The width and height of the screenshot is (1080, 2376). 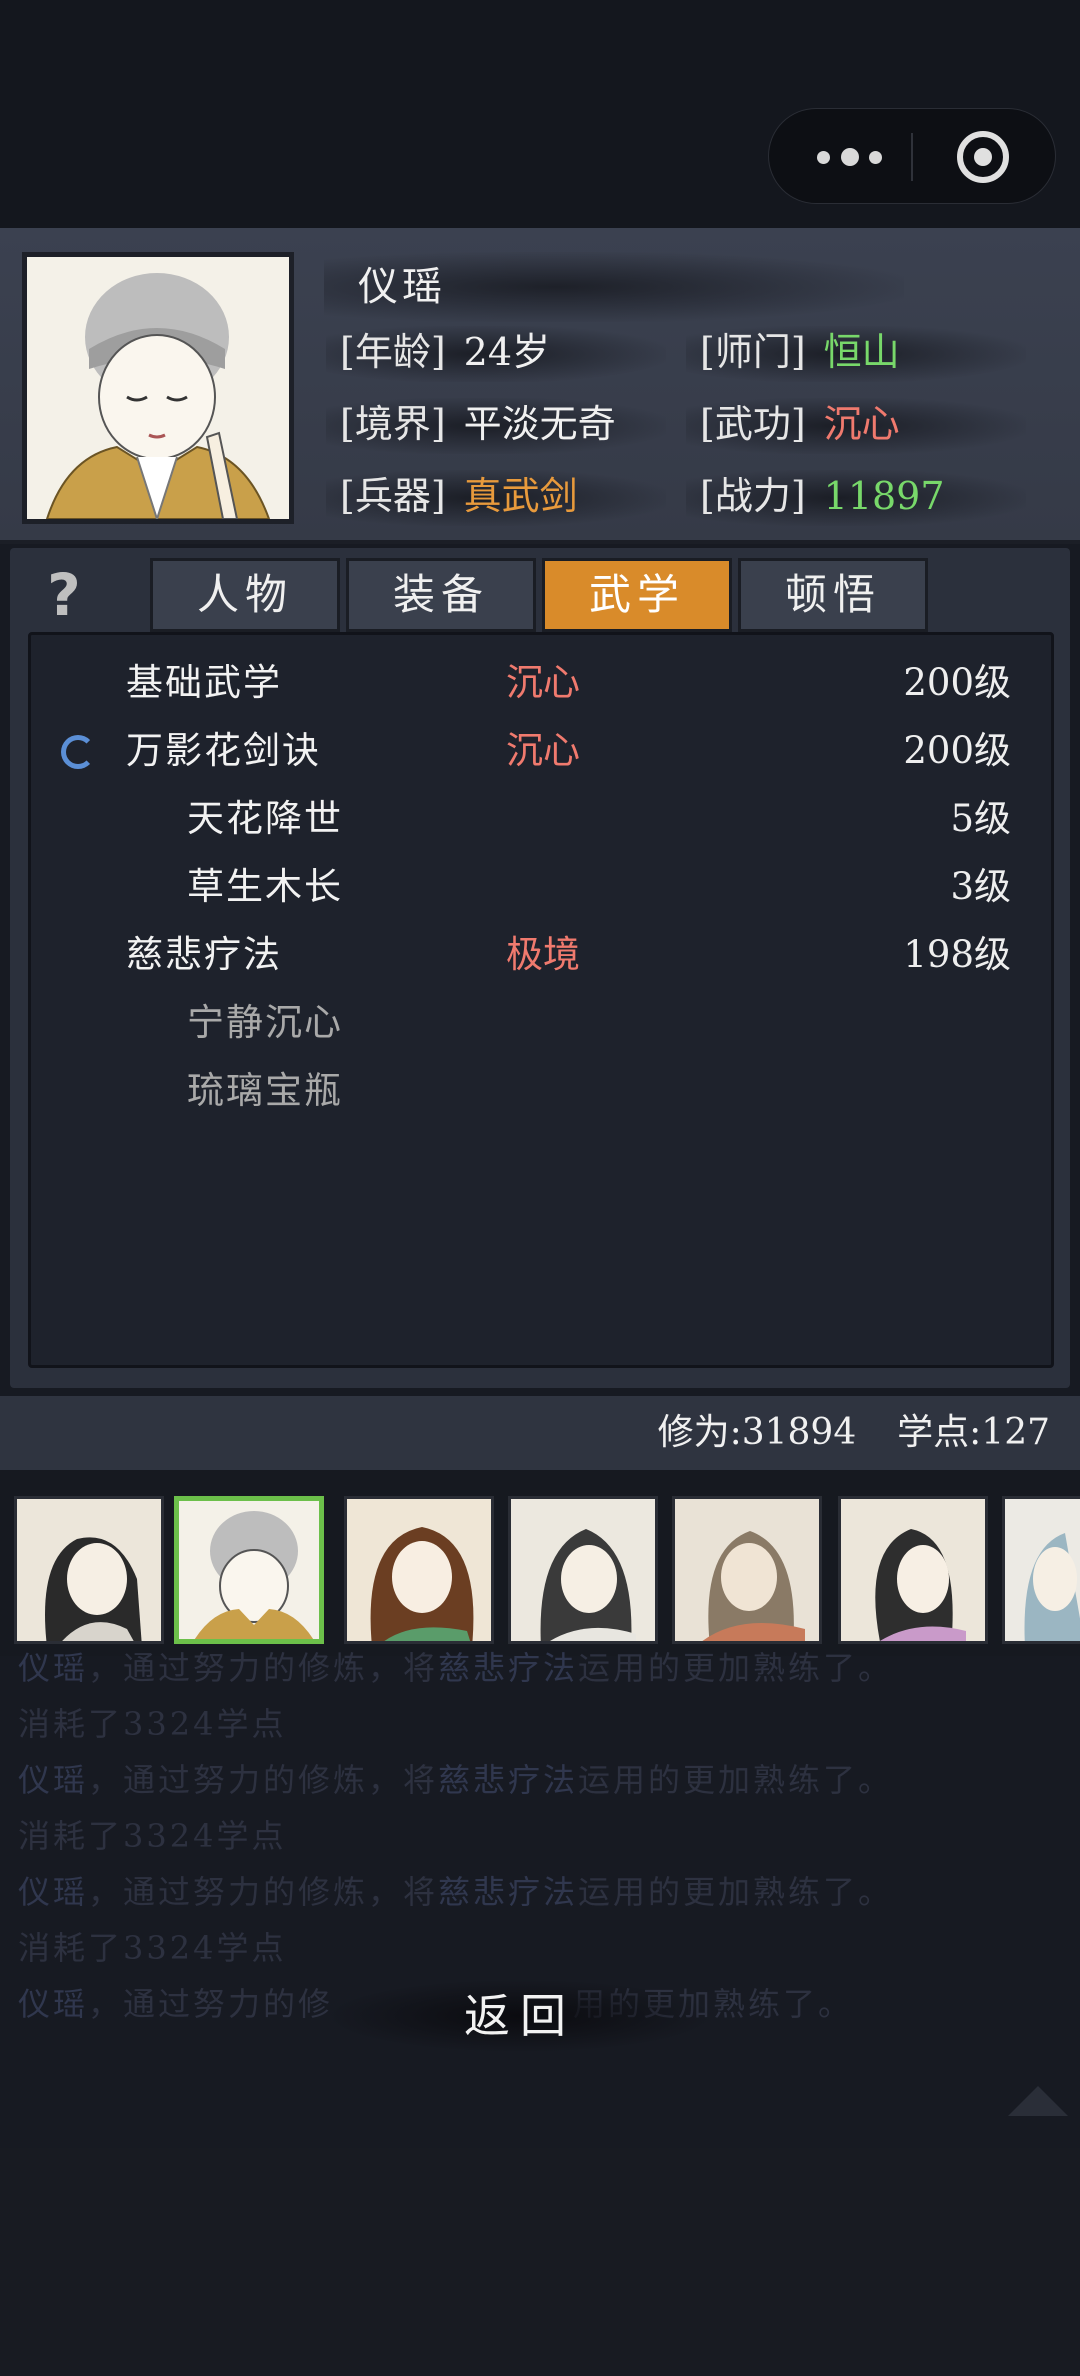 What do you see at coordinates (973, 1432) in the screenshot?
I see `study-points: 学点:127` at bounding box center [973, 1432].